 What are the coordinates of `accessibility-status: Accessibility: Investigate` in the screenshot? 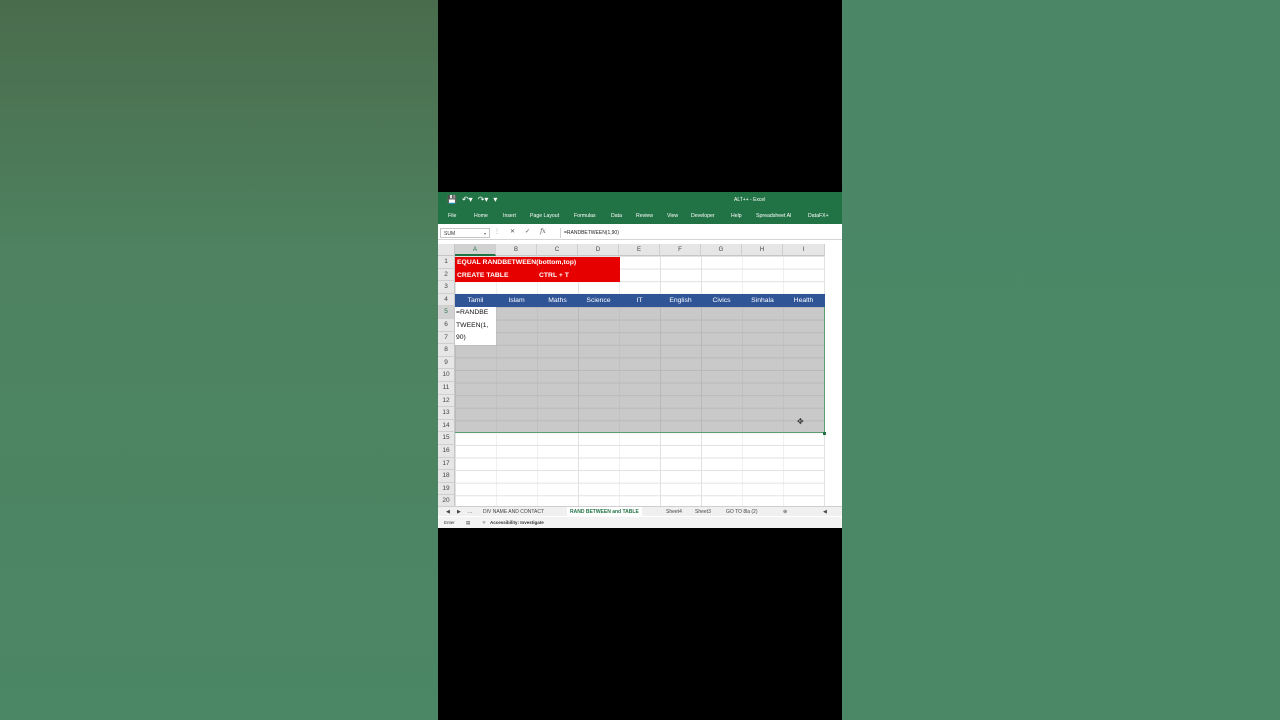 It's located at (517, 522).